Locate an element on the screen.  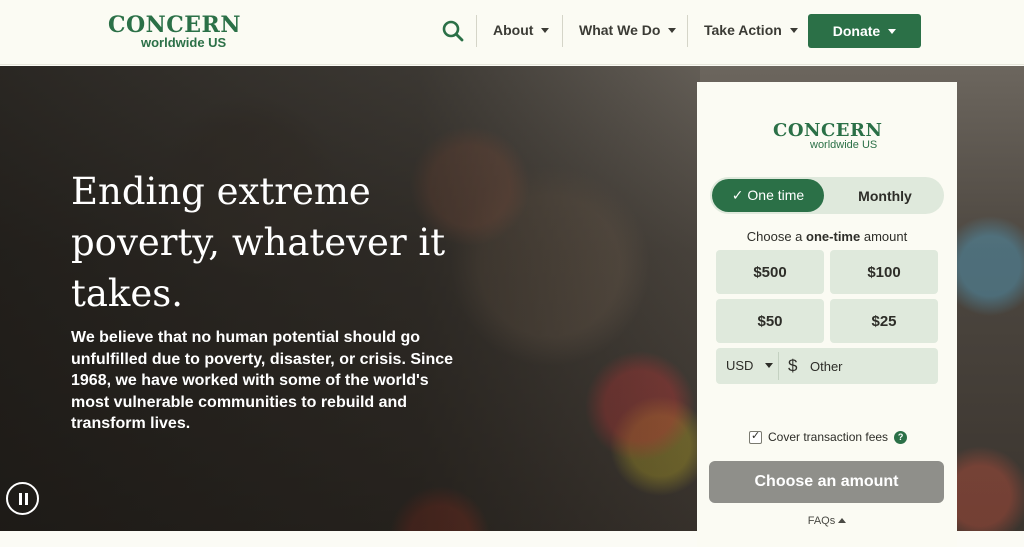
cover-fees-label: Cover transaction fees is located at coordinates (828, 437).